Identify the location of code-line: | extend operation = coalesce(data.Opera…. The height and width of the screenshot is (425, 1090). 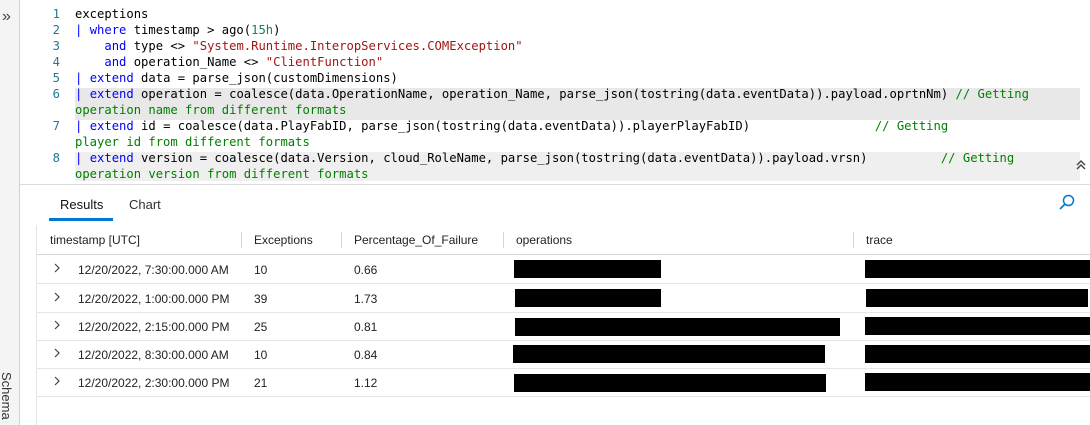
(552, 94).